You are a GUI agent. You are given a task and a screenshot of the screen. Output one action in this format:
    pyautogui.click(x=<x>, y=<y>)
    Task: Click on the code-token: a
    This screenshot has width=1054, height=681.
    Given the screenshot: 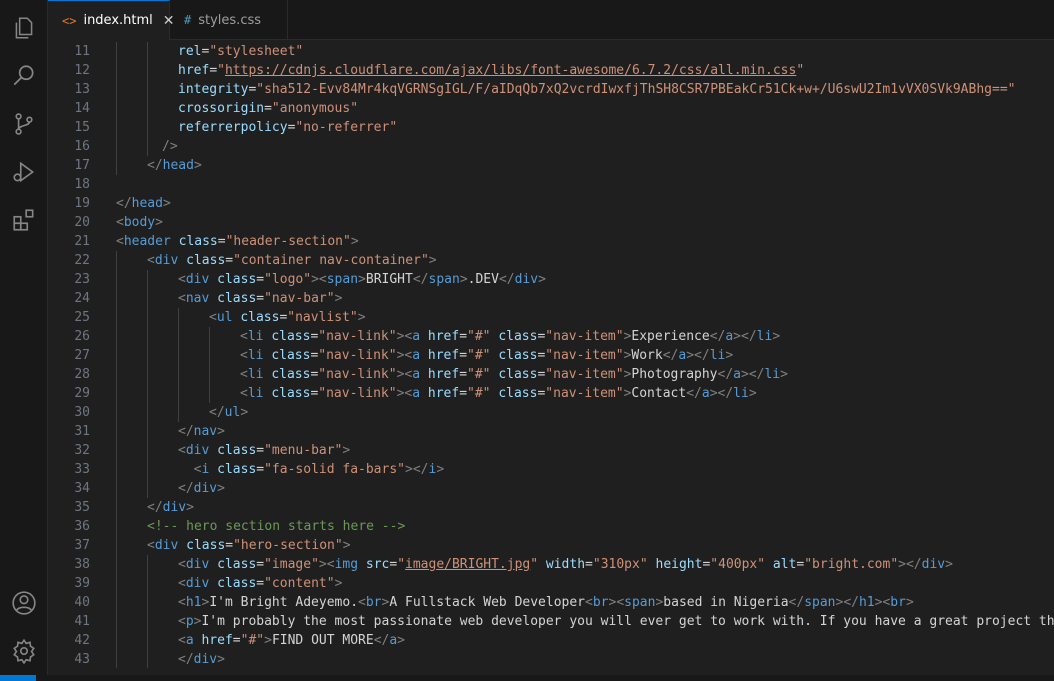 What is the action you would take?
    pyautogui.click(x=705, y=393)
    